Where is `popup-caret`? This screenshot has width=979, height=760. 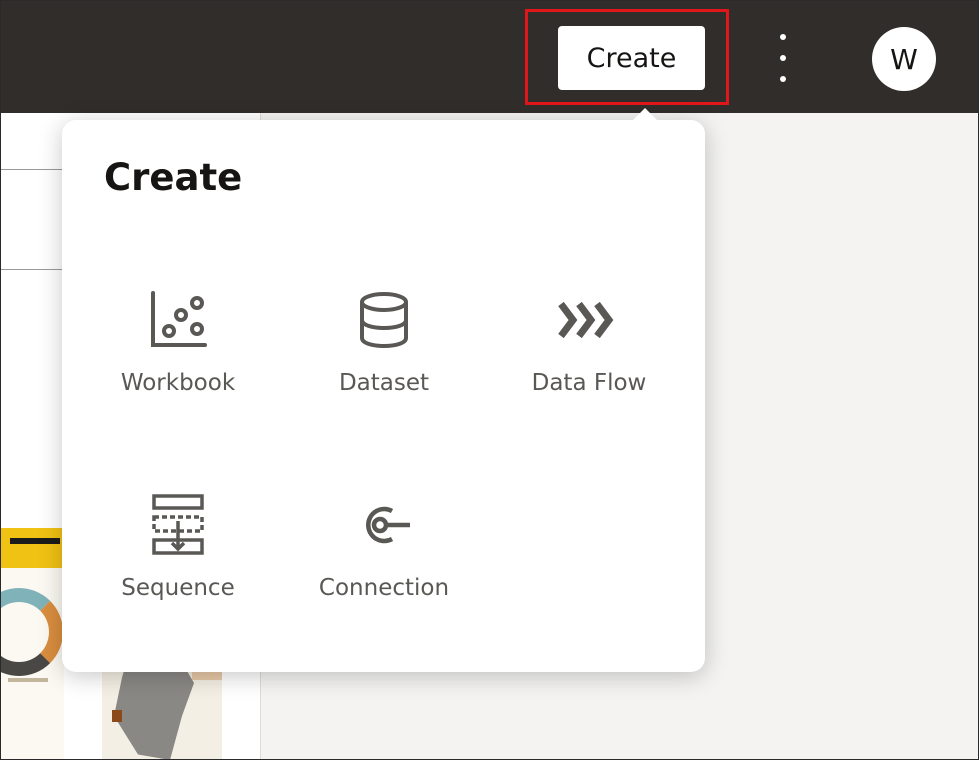 popup-caret is located at coordinates (645, 114).